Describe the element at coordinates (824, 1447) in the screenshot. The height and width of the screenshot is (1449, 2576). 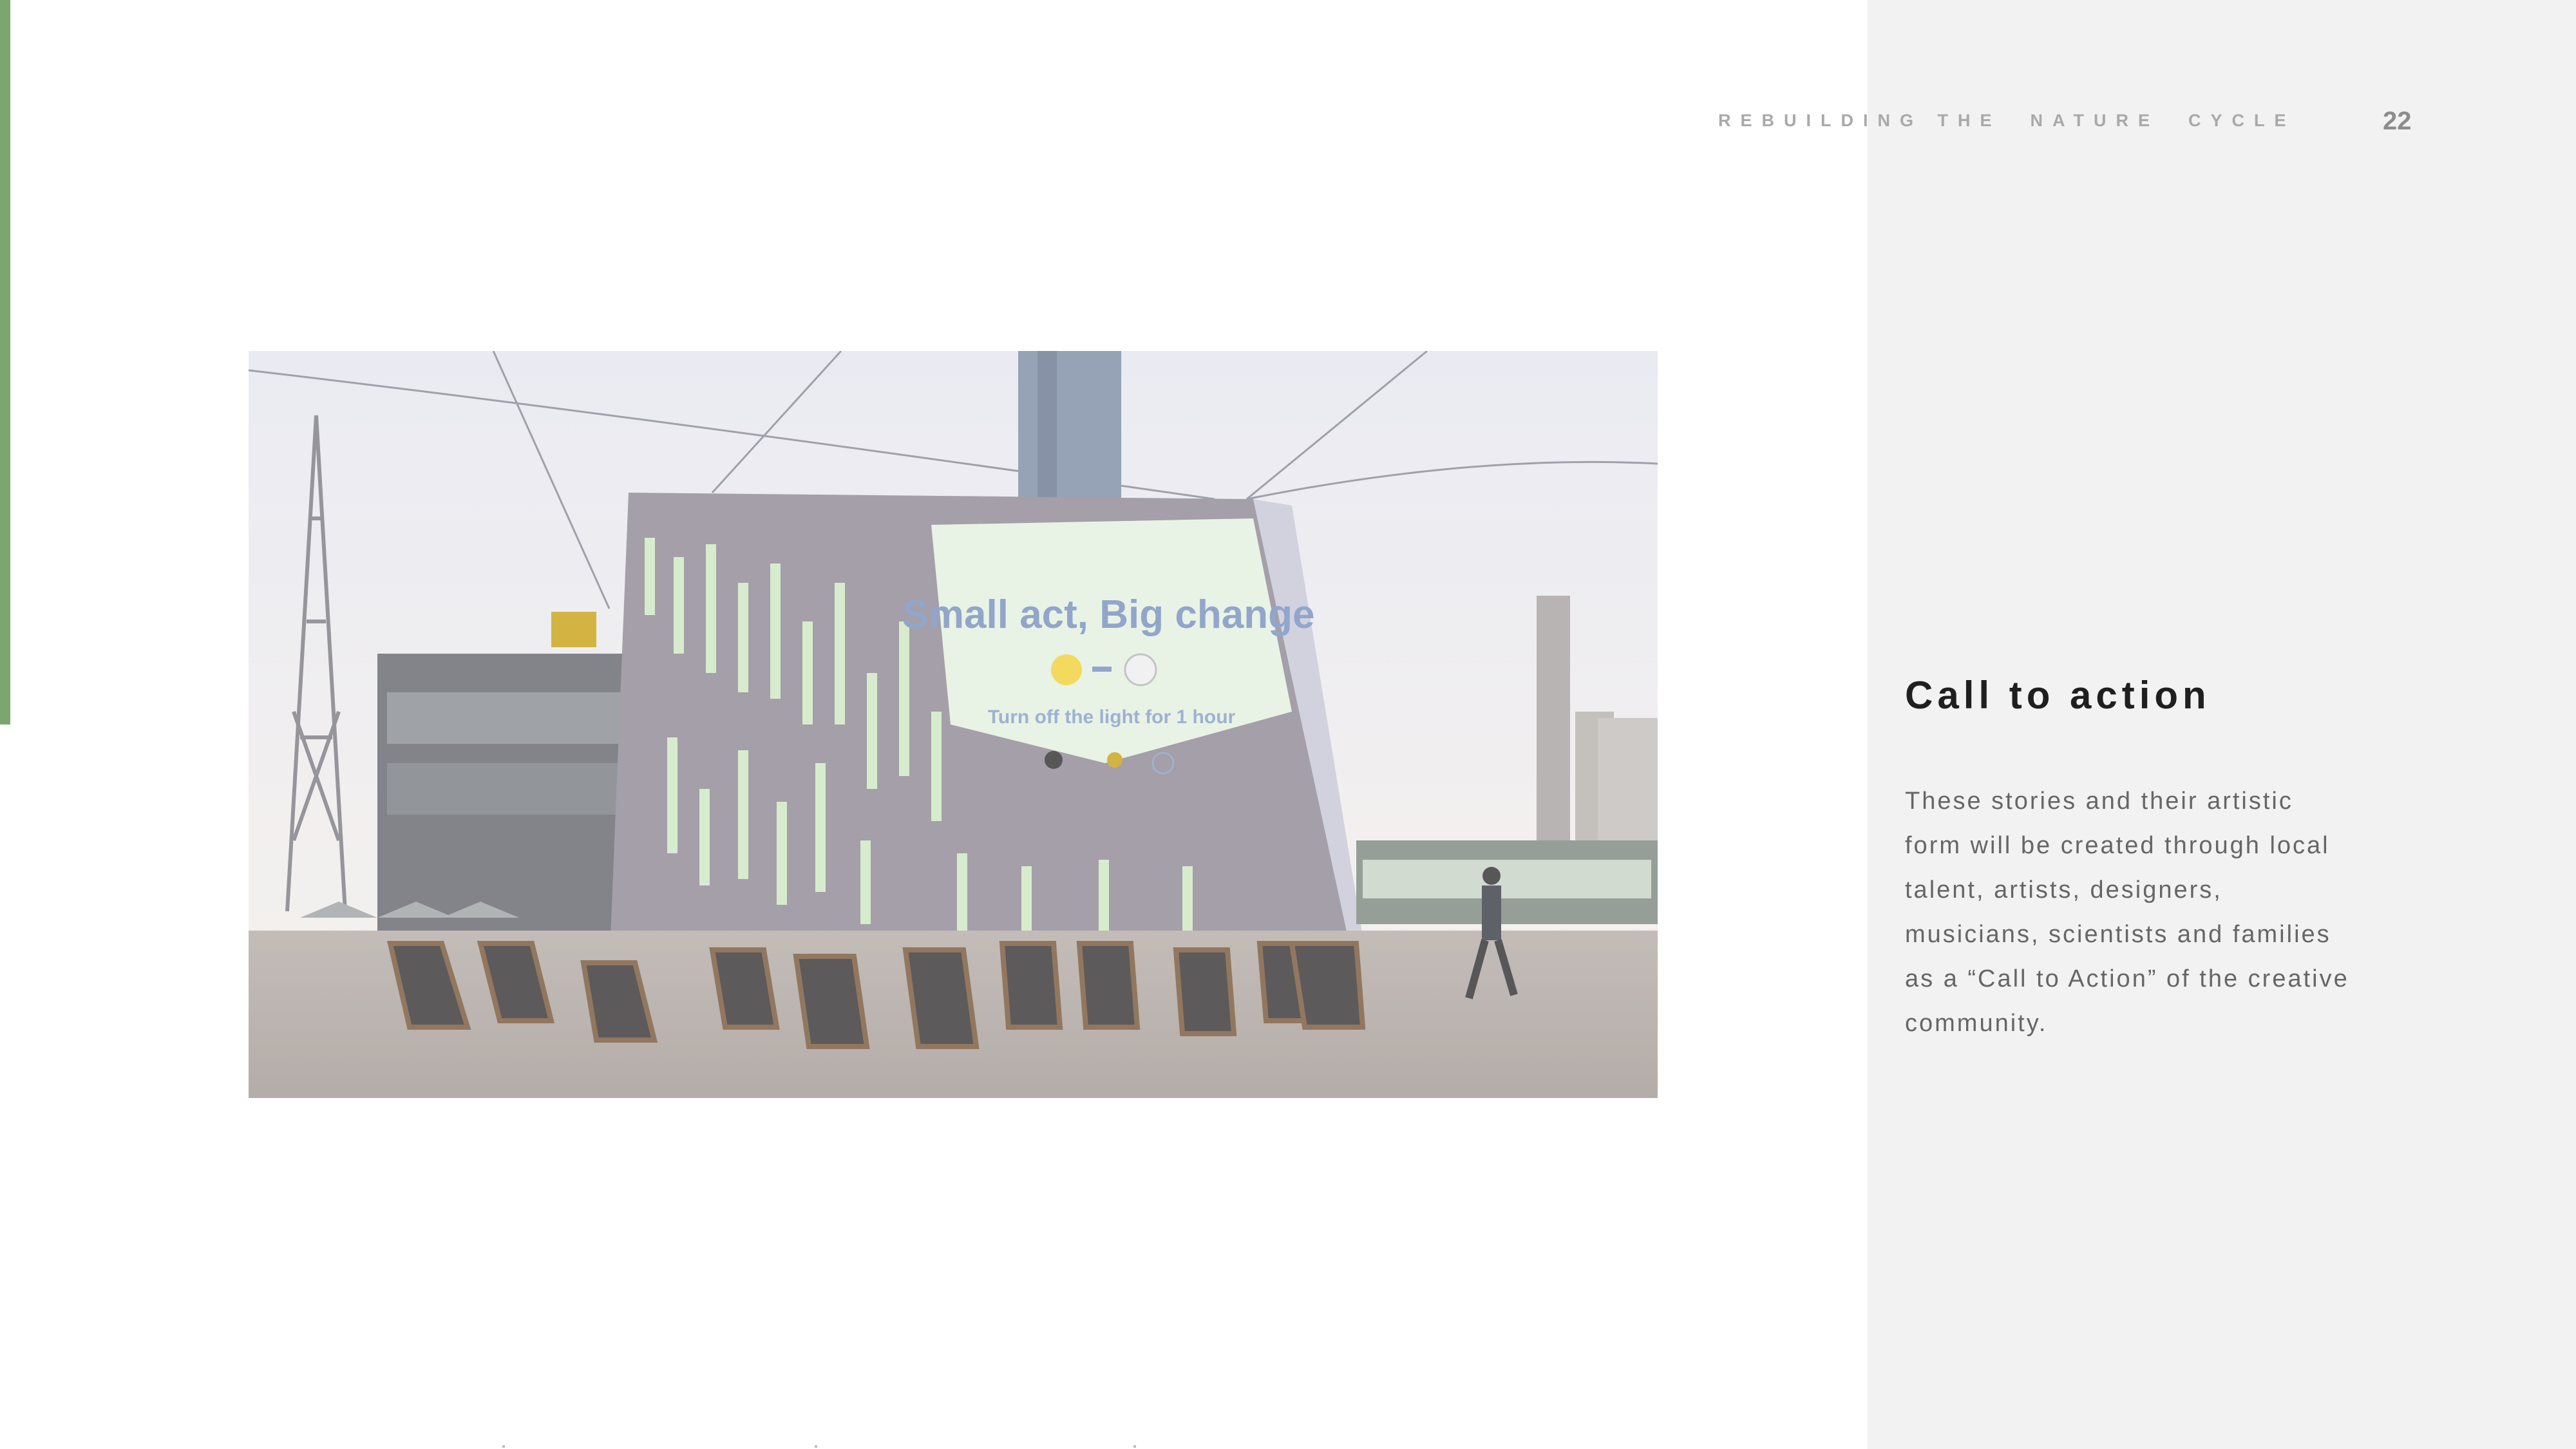
I see `footer-marks` at that location.